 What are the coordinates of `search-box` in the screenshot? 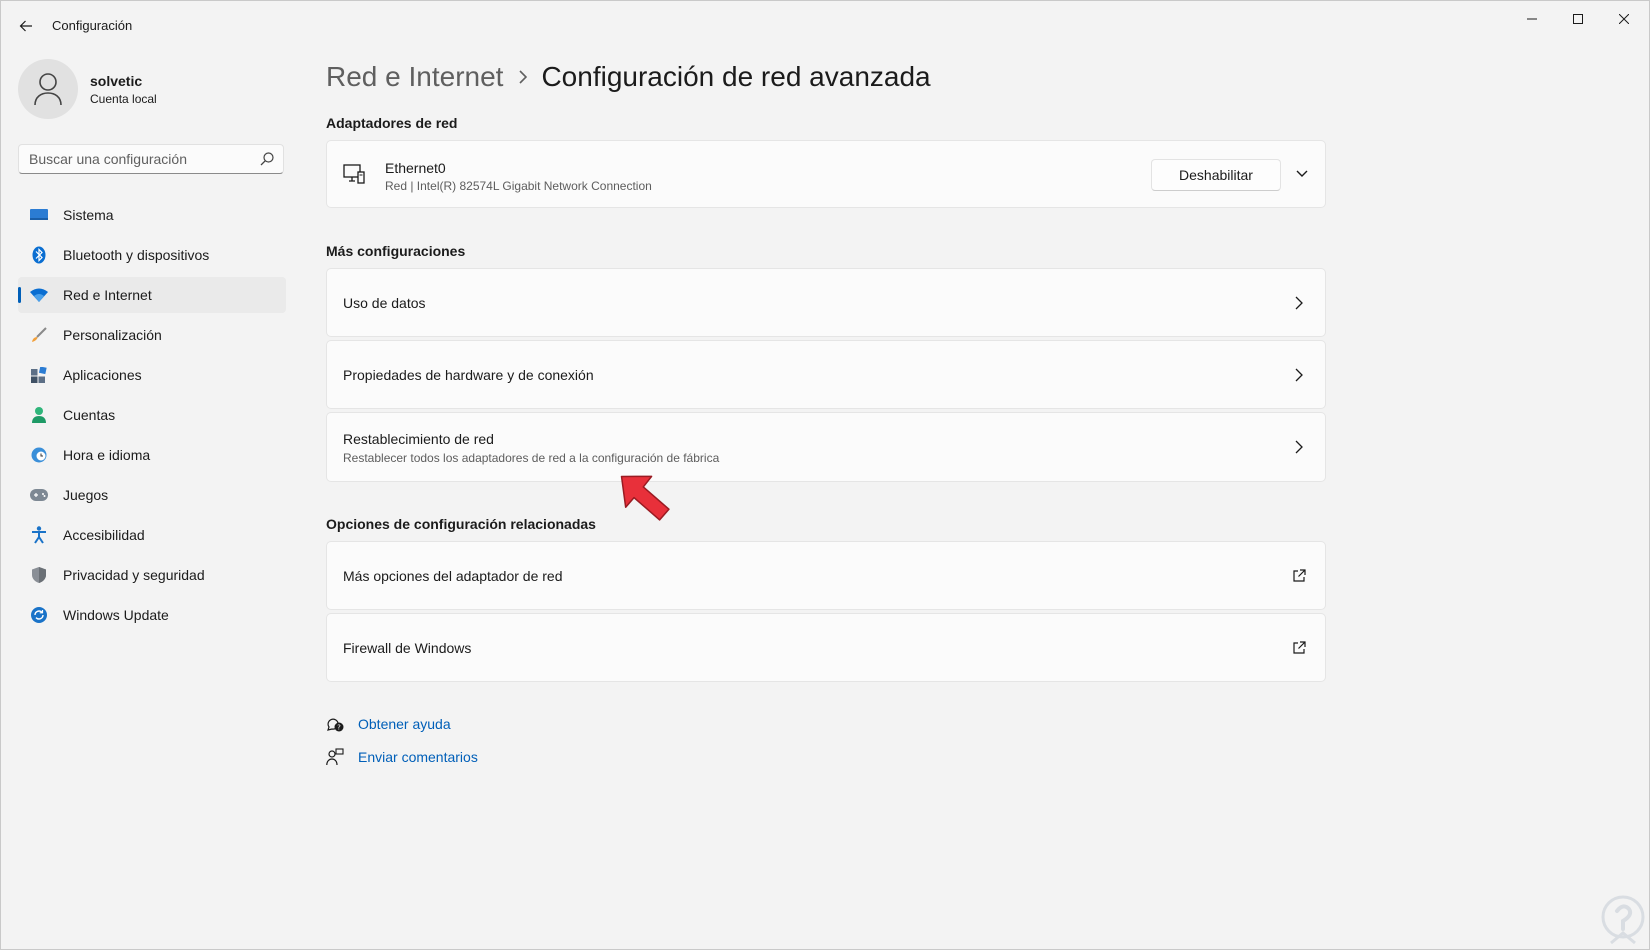 It's located at (151, 159).